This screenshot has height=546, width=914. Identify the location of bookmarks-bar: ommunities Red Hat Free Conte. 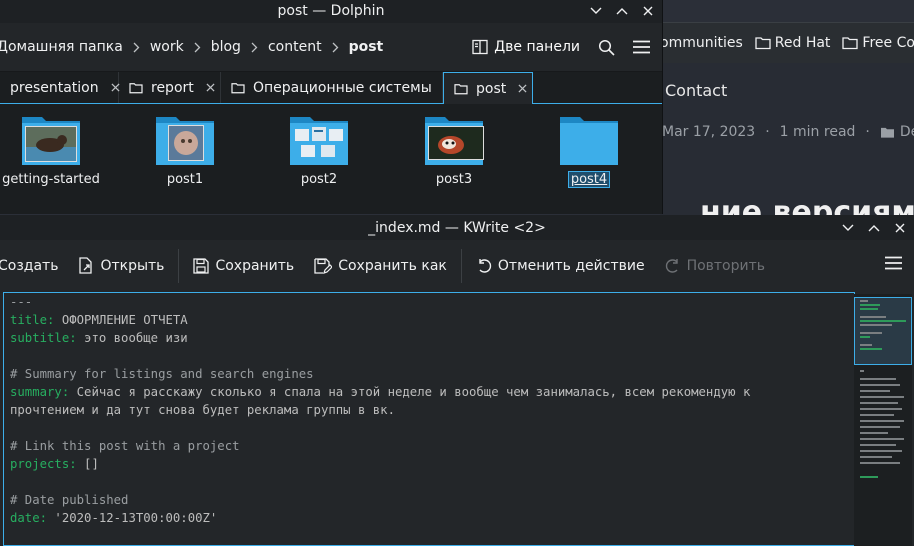
(787, 43).